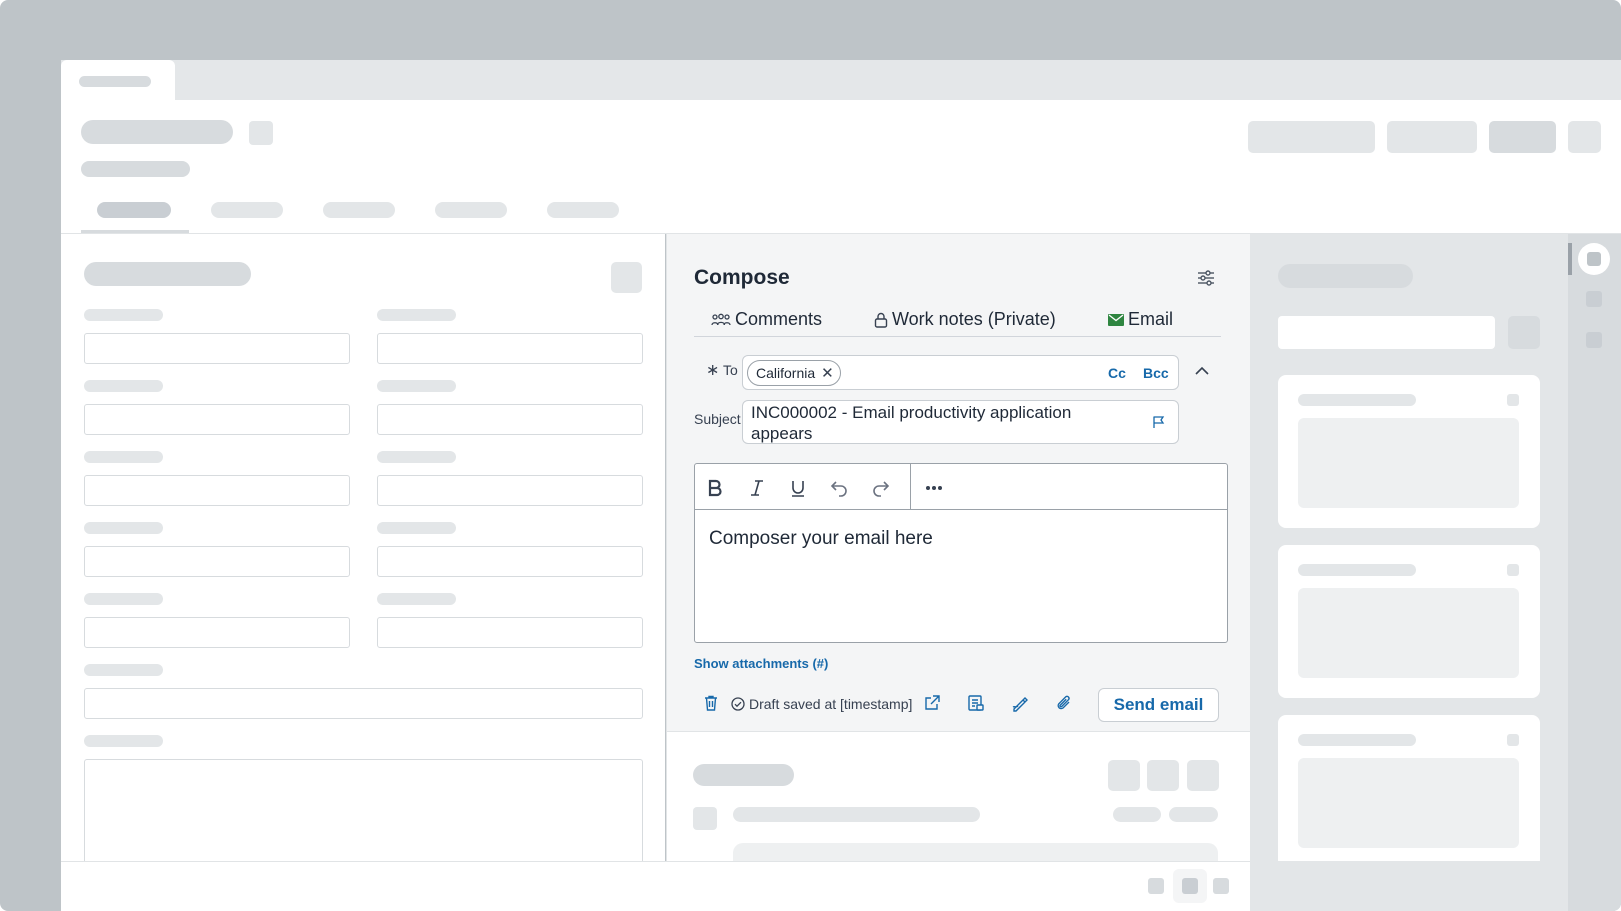 Image resolution: width=1621 pixels, height=911 pixels. Describe the element at coordinates (738, 704) in the screenshot. I see `check-circle-icon` at that location.